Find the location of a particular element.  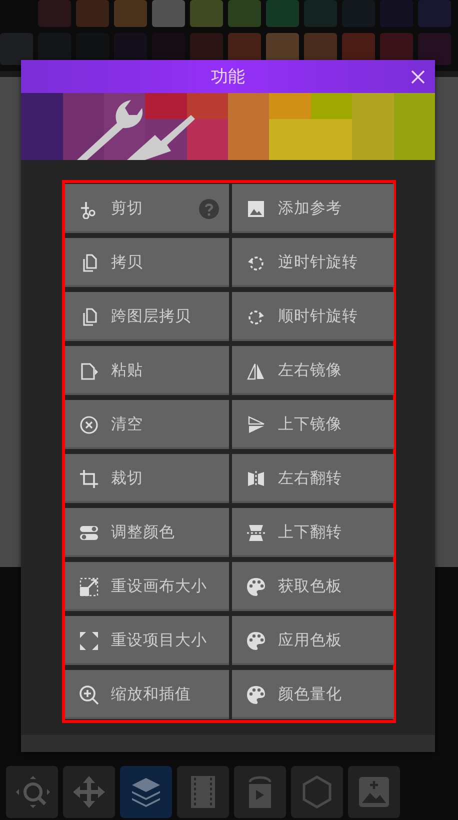

function-button: 添加参考 is located at coordinates (313, 208).